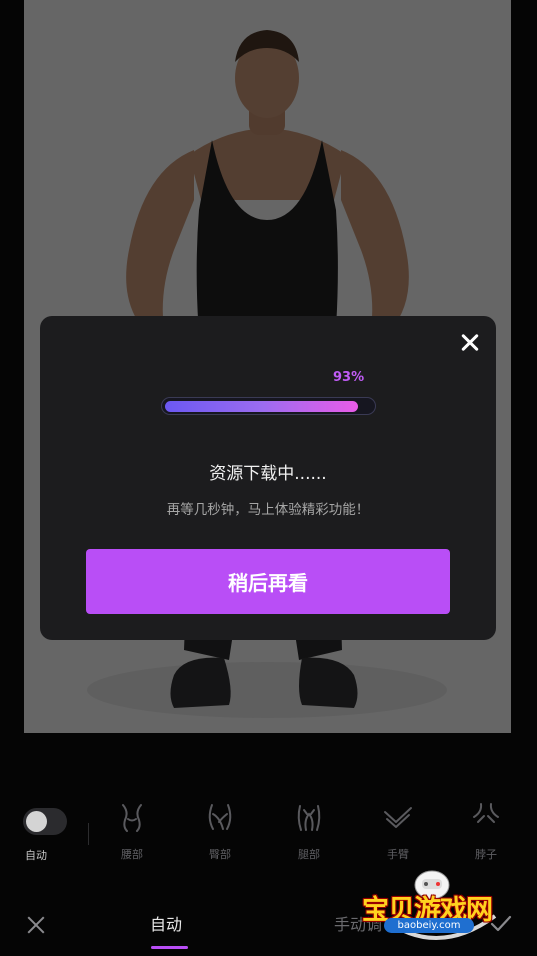 The image size is (537, 956). Describe the element at coordinates (309, 818) in the screenshot. I see `leg-icon` at that location.